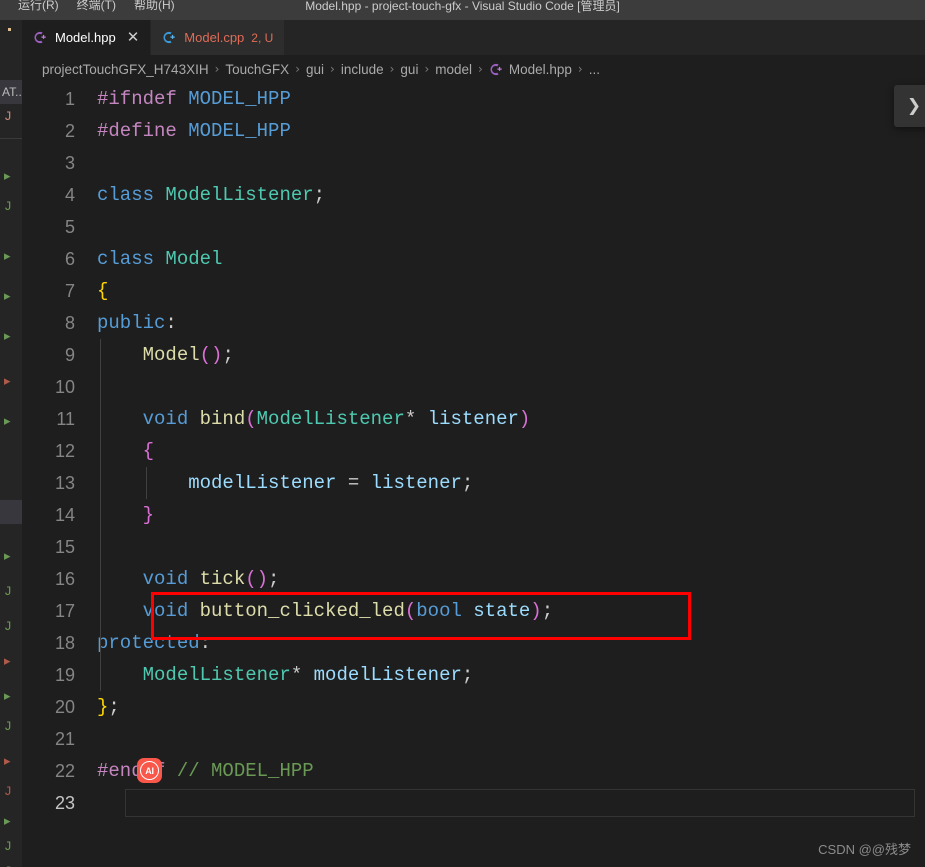  What do you see at coordinates (473, 99) in the screenshot?
I see `code-line: 1 #ifndef MODEL_HPP` at bounding box center [473, 99].